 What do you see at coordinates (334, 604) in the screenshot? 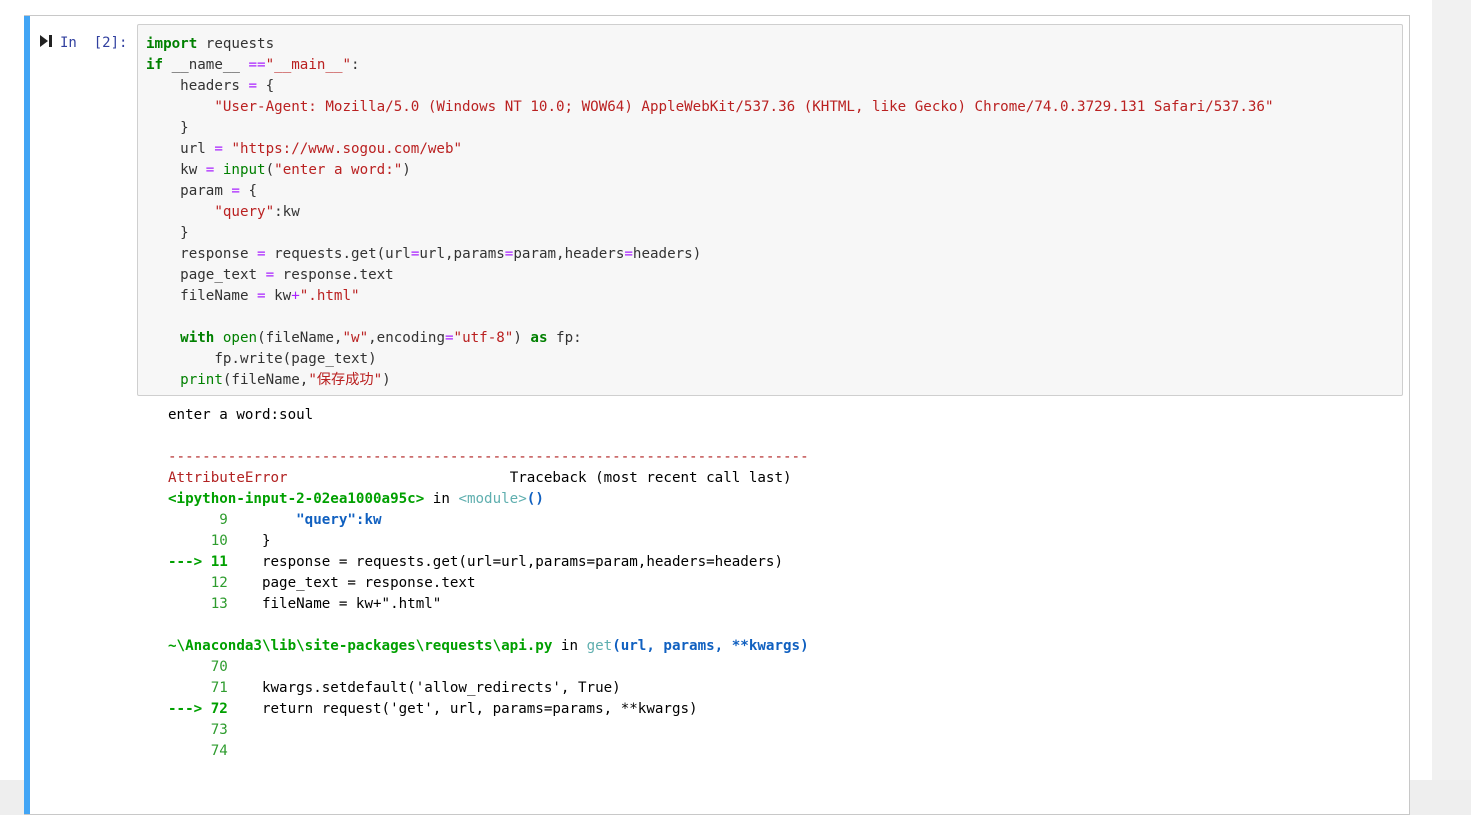
I see `tb-code: fileName = kw+".html"` at bounding box center [334, 604].